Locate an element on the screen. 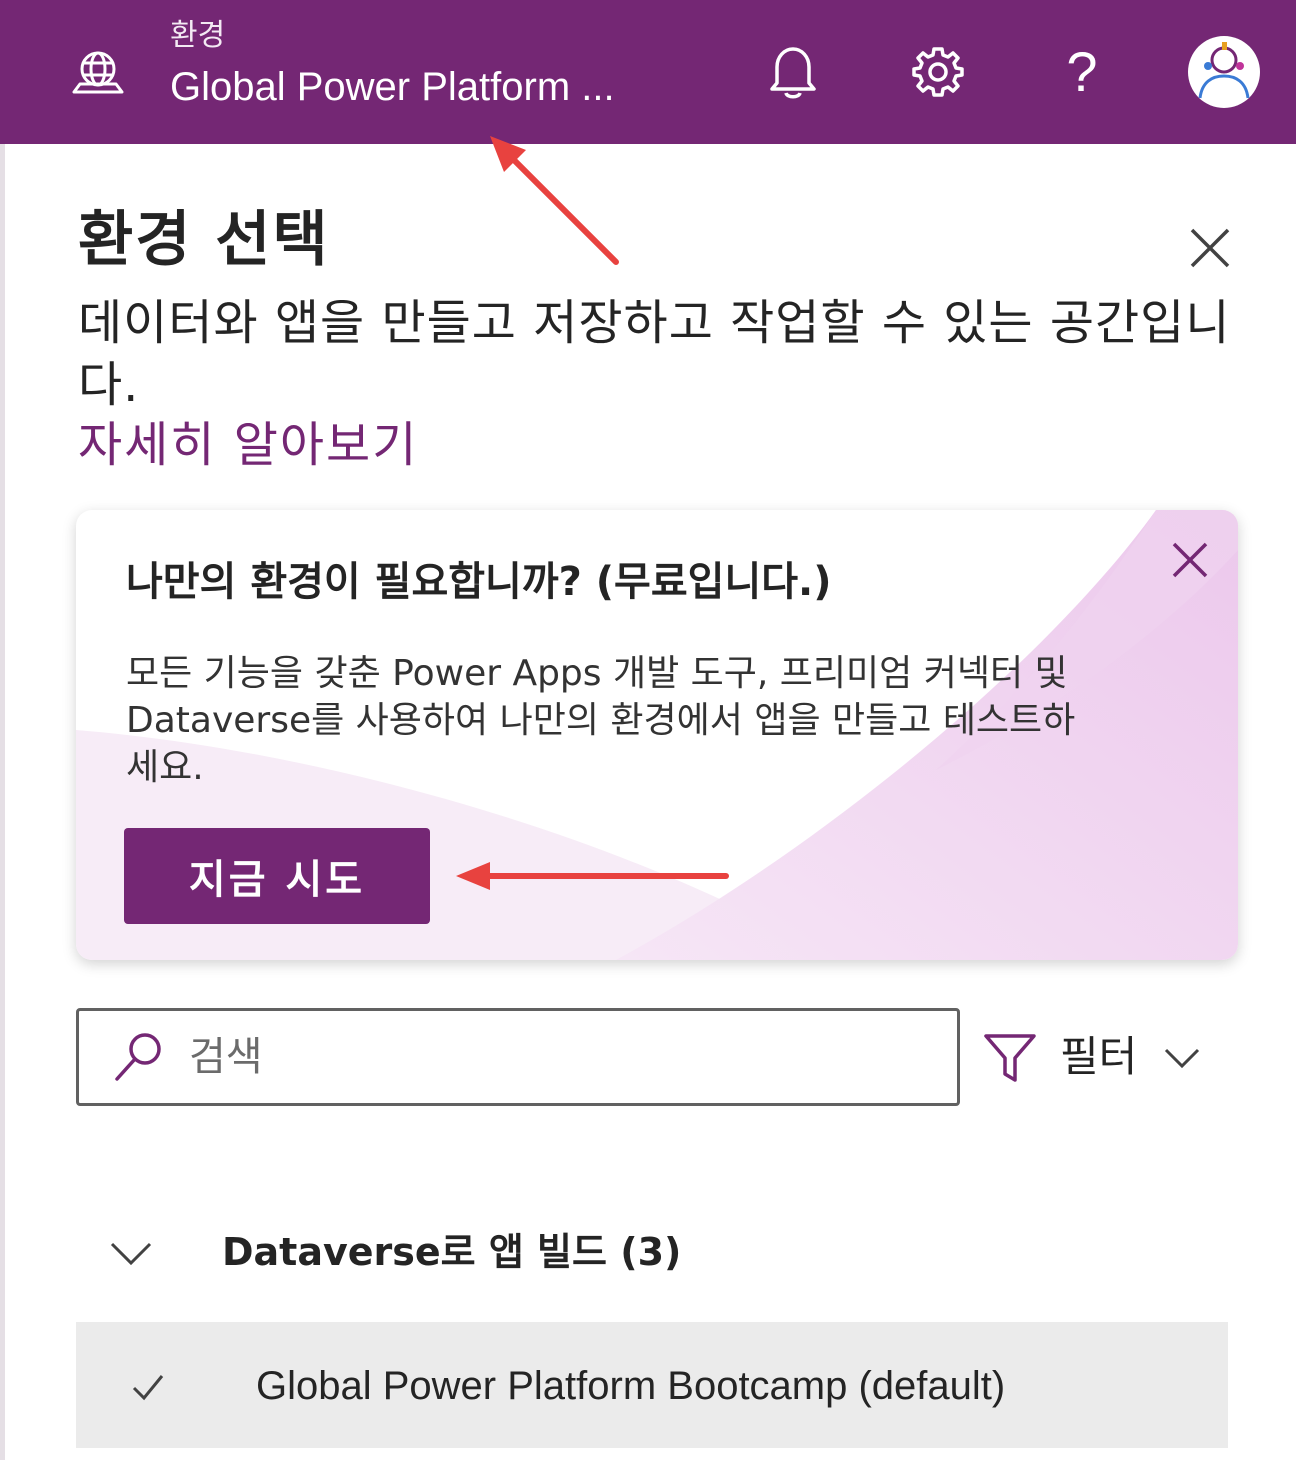  environment-name: Global Power Platform Bootcamp (default) is located at coordinates (631, 1386).